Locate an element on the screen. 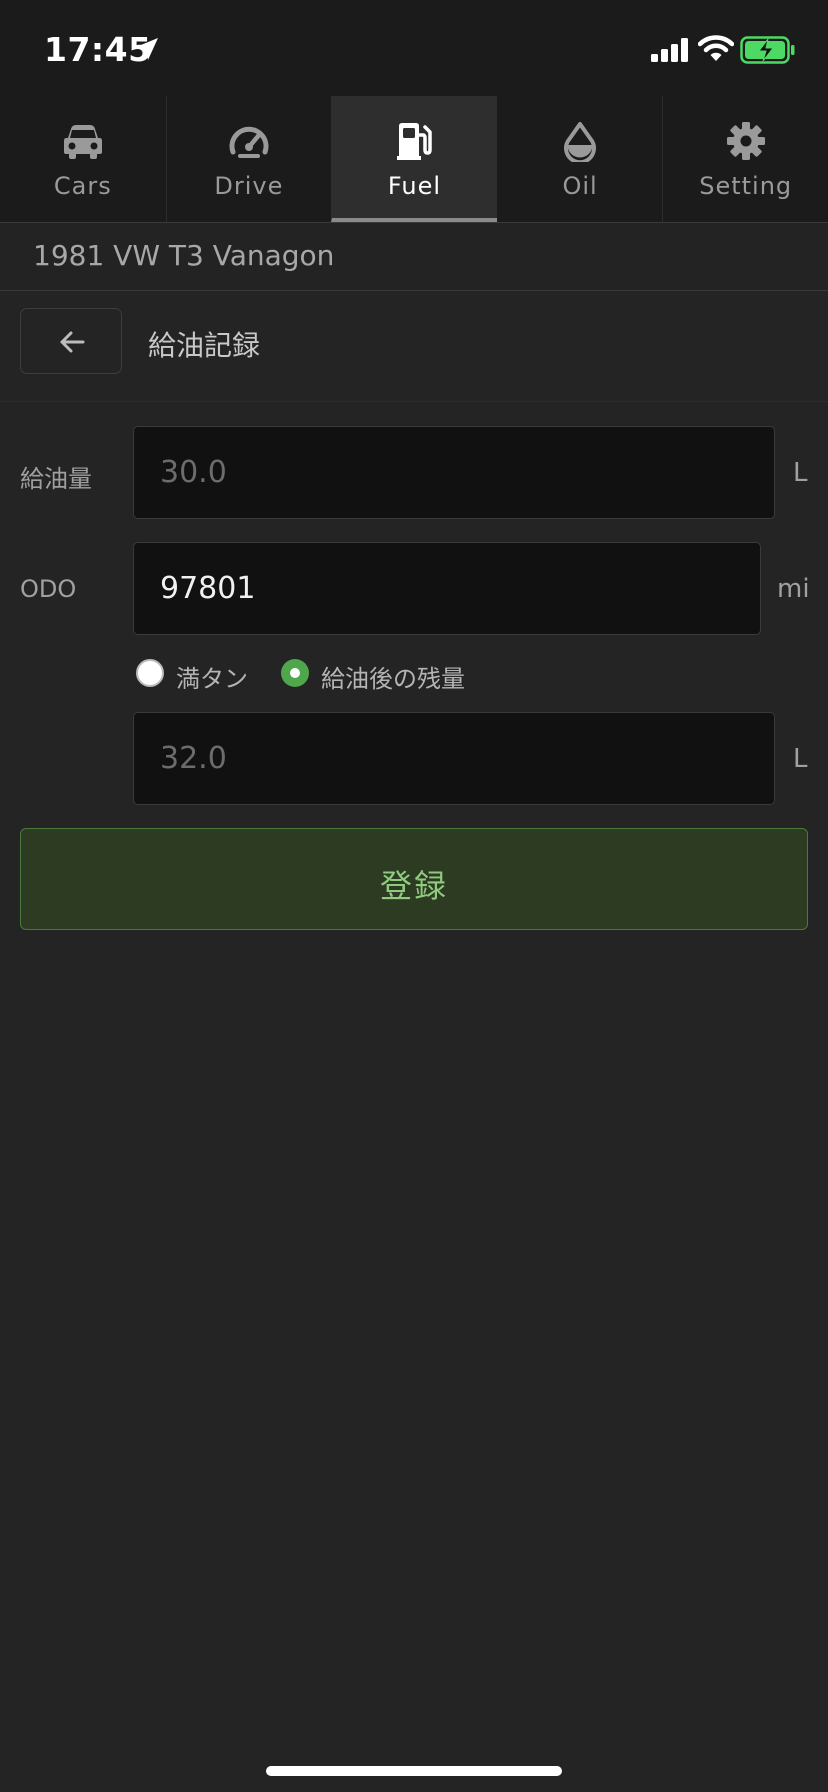  radio-full-tank is located at coordinates (150, 673).